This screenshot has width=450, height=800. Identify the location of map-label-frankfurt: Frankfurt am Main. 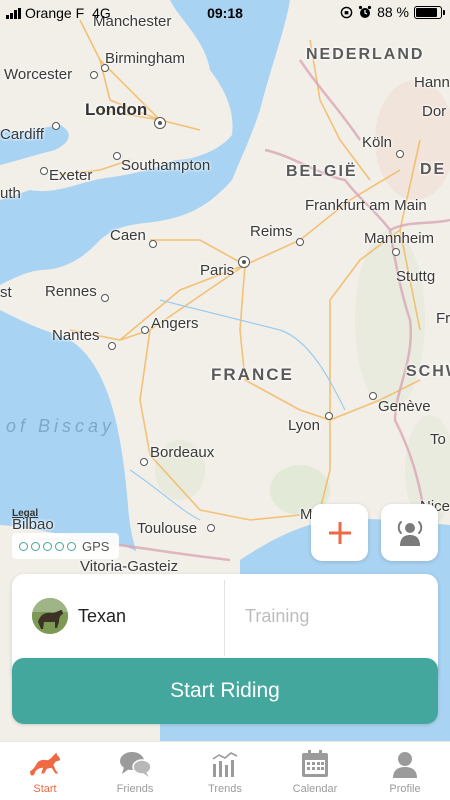
(366, 205).